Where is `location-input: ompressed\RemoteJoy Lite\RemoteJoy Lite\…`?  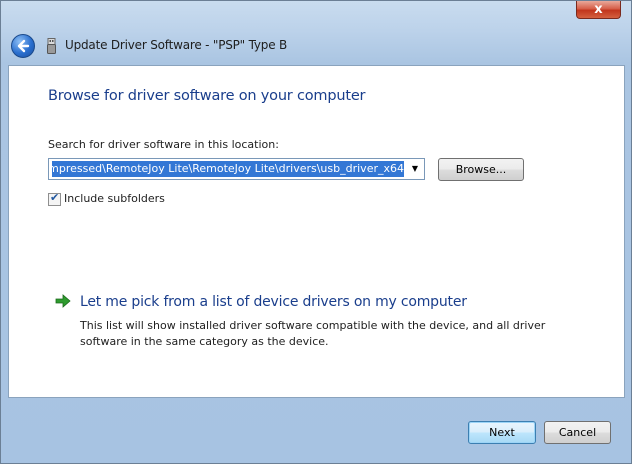
location-input: ompressed\RemoteJoy Lite\RemoteJoy Lite\… is located at coordinates (228, 169).